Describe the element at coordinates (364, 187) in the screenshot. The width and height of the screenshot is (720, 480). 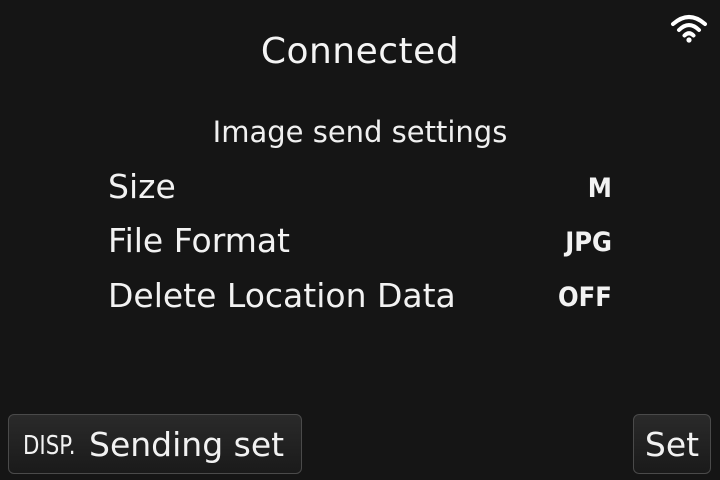
I see `setting-row-size: Size M` at that location.